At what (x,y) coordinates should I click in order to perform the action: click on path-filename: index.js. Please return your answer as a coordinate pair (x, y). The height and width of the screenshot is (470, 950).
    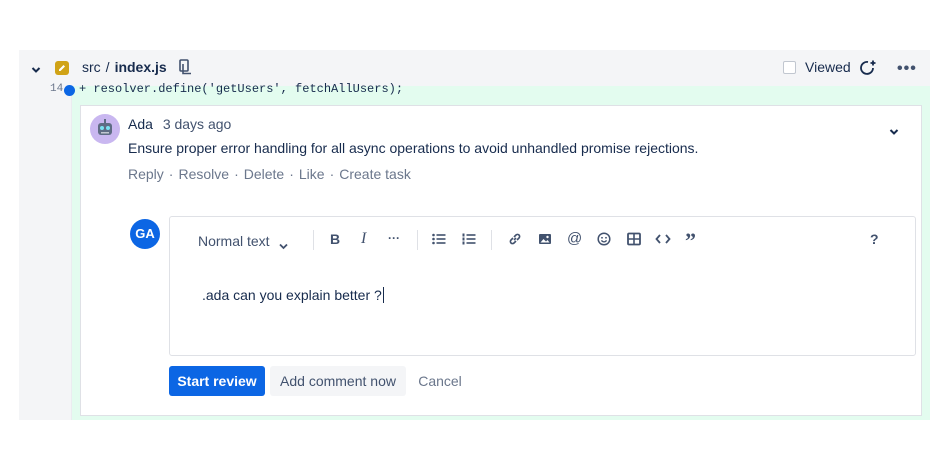
    Looking at the image, I should click on (141, 67).